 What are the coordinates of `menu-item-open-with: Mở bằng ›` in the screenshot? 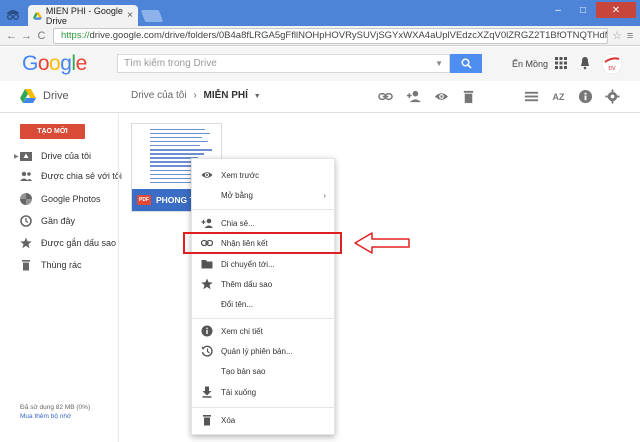 It's located at (264, 195).